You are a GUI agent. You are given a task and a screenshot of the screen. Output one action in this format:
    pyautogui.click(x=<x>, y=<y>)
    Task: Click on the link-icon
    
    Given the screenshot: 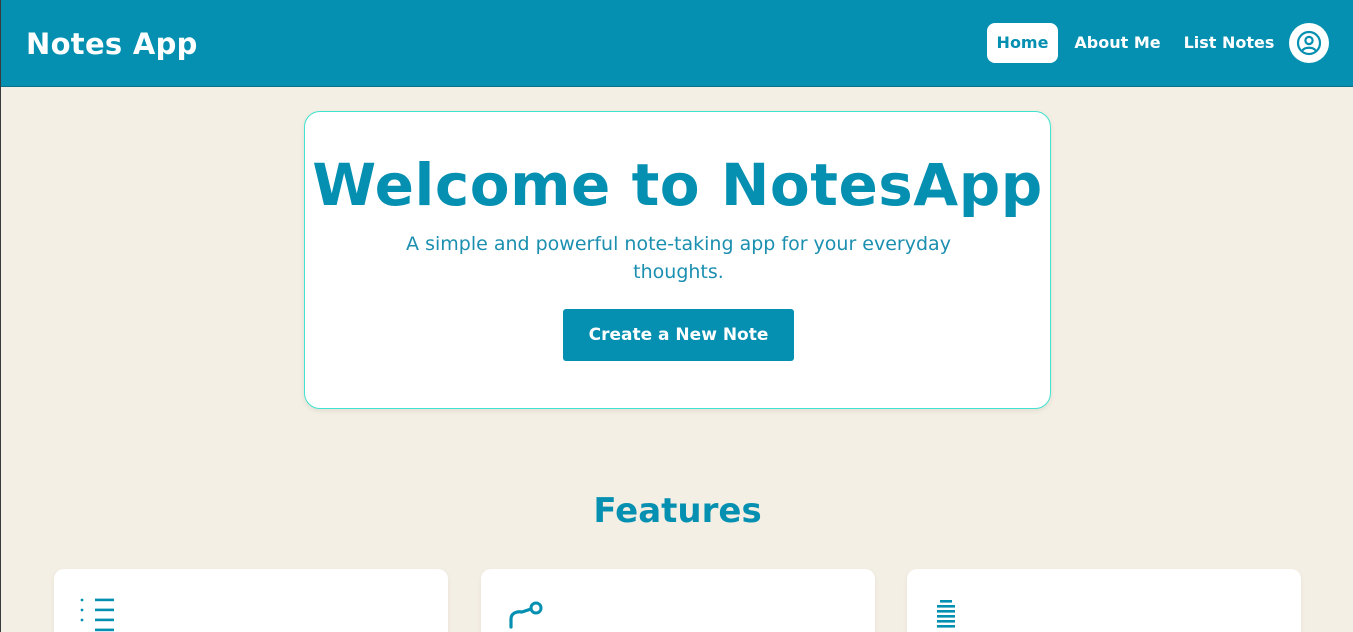 What is the action you would take?
    pyautogui.click(x=526, y=615)
    